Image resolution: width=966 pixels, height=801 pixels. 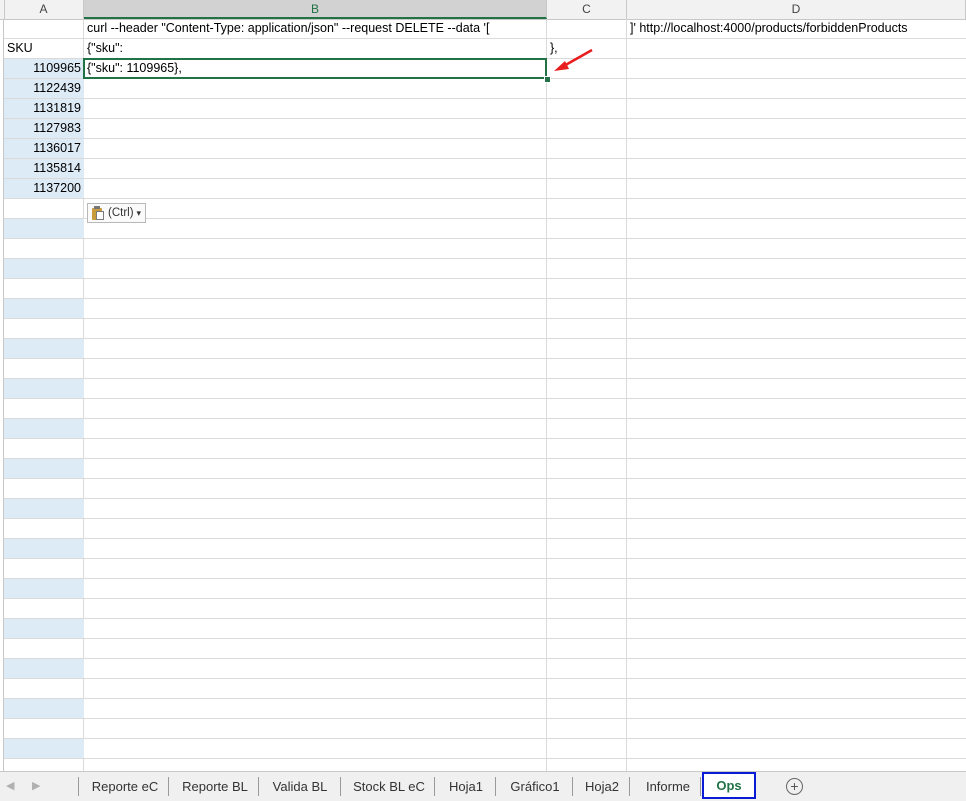 What do you see at coordinates (729, 785) in the screenshot?
I see `sheet-tab: Ops` at bounding box center [729, 785].